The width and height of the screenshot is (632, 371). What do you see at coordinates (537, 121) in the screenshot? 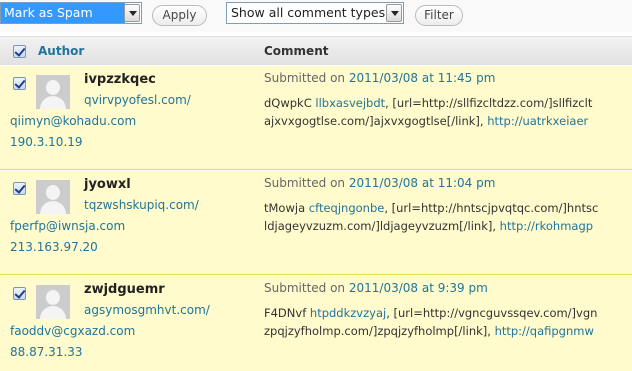
I see `comment-link: http://uatrkxeiaer` at bounding box center [537, 121].